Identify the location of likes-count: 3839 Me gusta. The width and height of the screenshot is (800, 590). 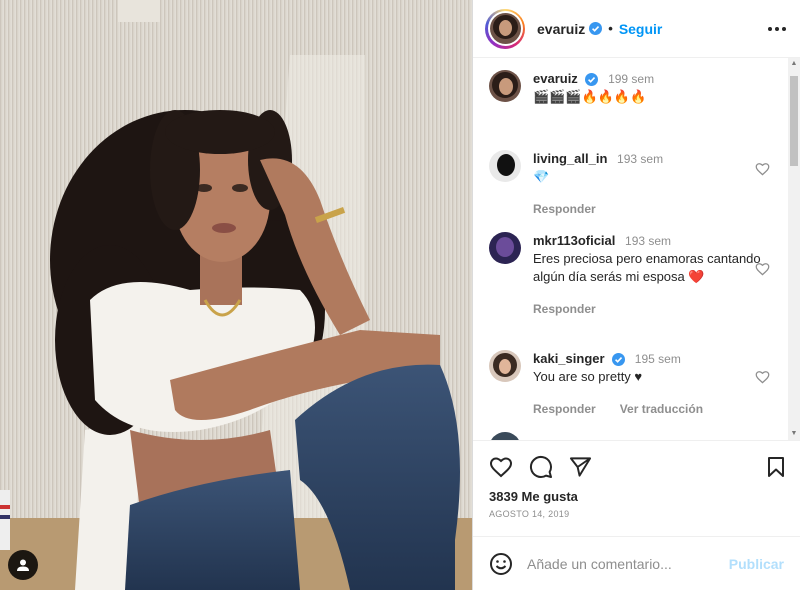
(533, 496).